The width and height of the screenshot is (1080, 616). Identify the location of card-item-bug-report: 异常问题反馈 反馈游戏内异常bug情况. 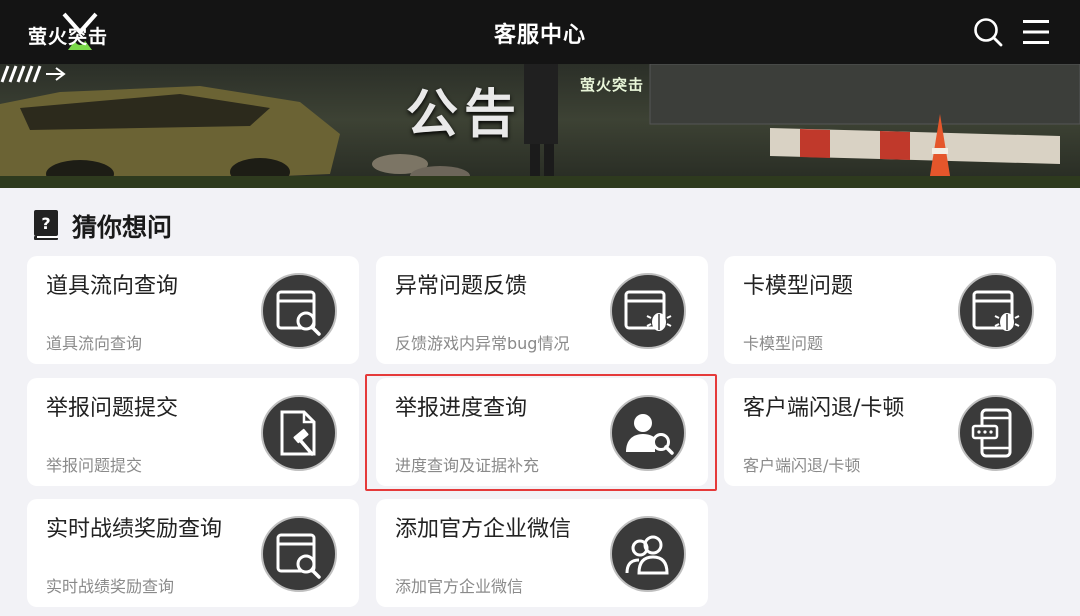
(542, 310).